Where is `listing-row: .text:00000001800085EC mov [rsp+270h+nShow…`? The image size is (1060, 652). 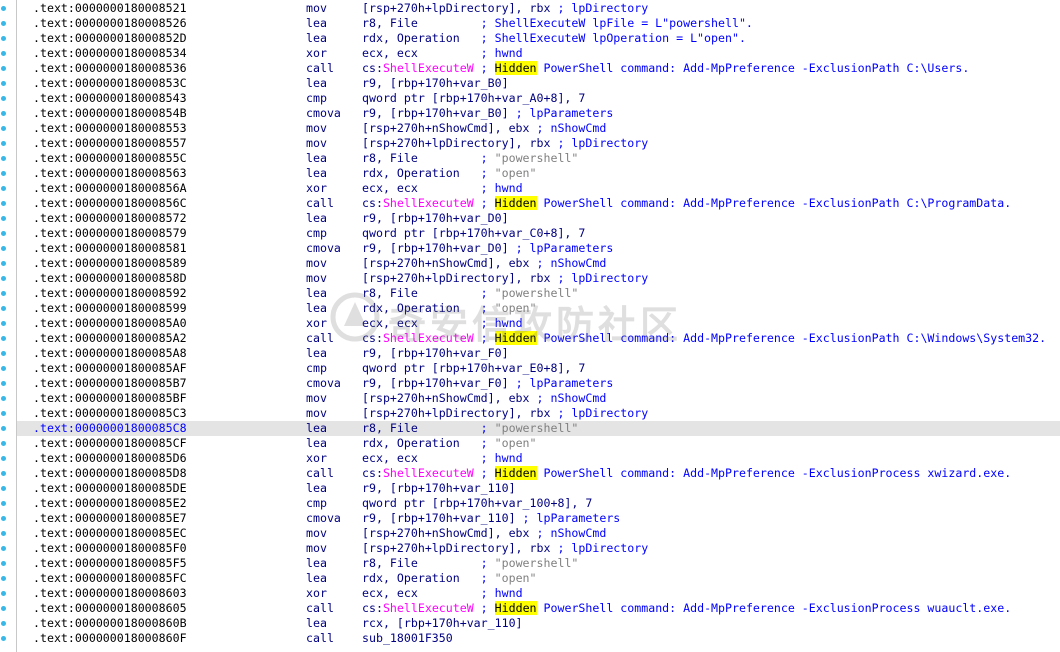 listing-row: .text:00000001800085EC mov [rsp+270h+nShow… is located at coordinates (538, 533).